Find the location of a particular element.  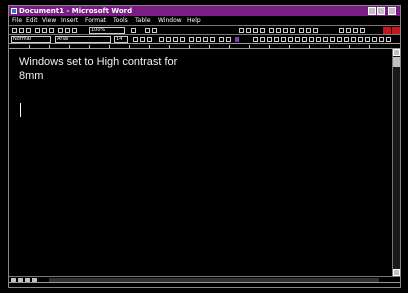

increase-indent-icon is located at coordinates (292, 30).